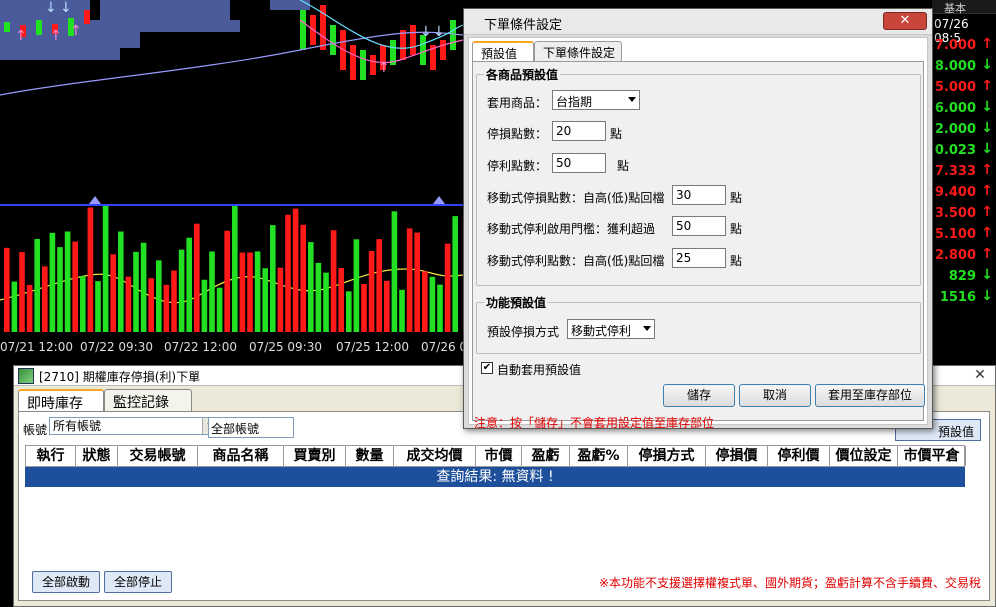  I want to click on account-select: 所有帳號 ▼, so click(134, 426).